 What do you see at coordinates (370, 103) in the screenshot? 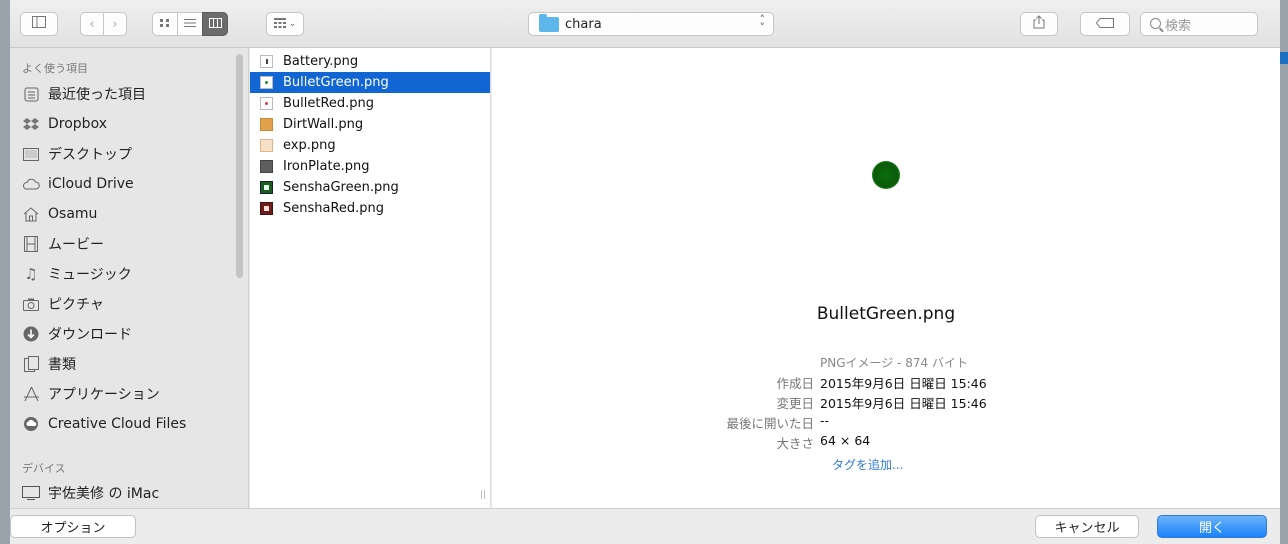
I see `file-row-bulletred: BulletRed.png` at bounding box center [370, 103].